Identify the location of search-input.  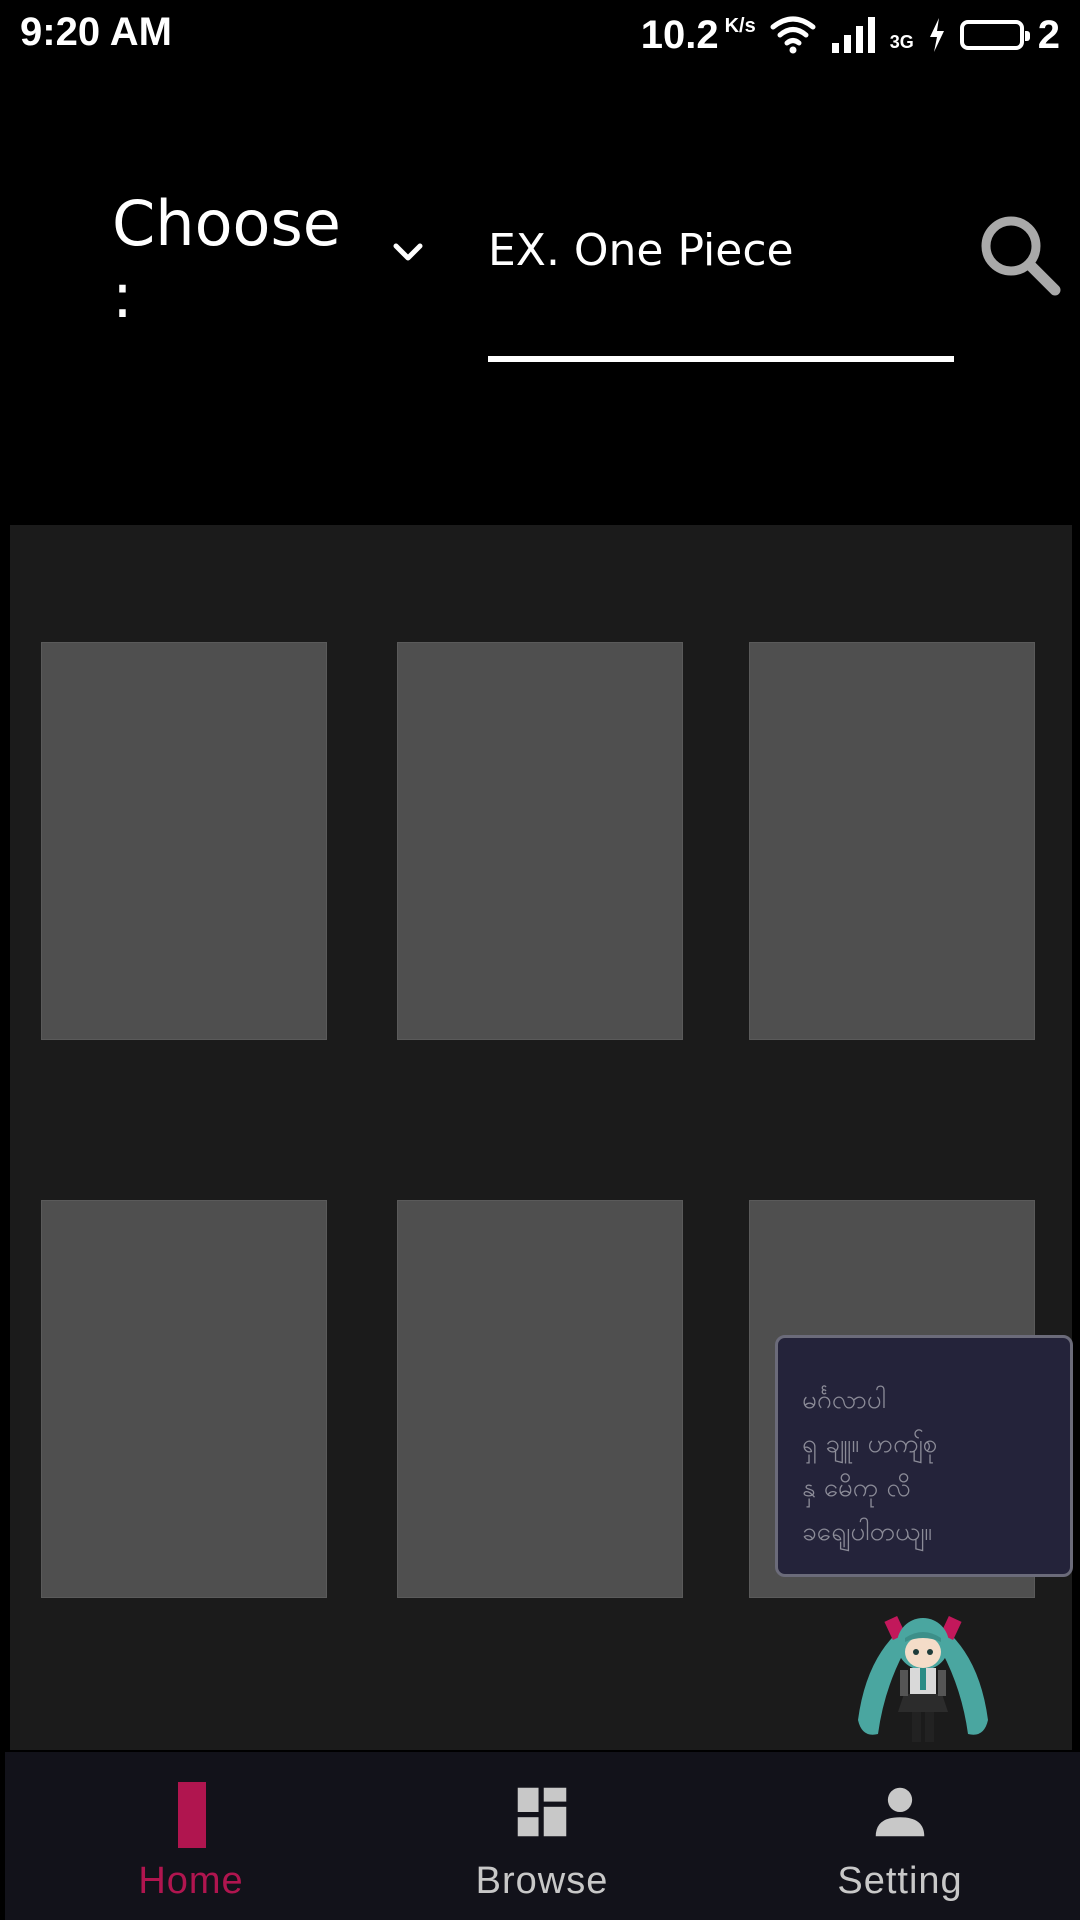
(721, 250).